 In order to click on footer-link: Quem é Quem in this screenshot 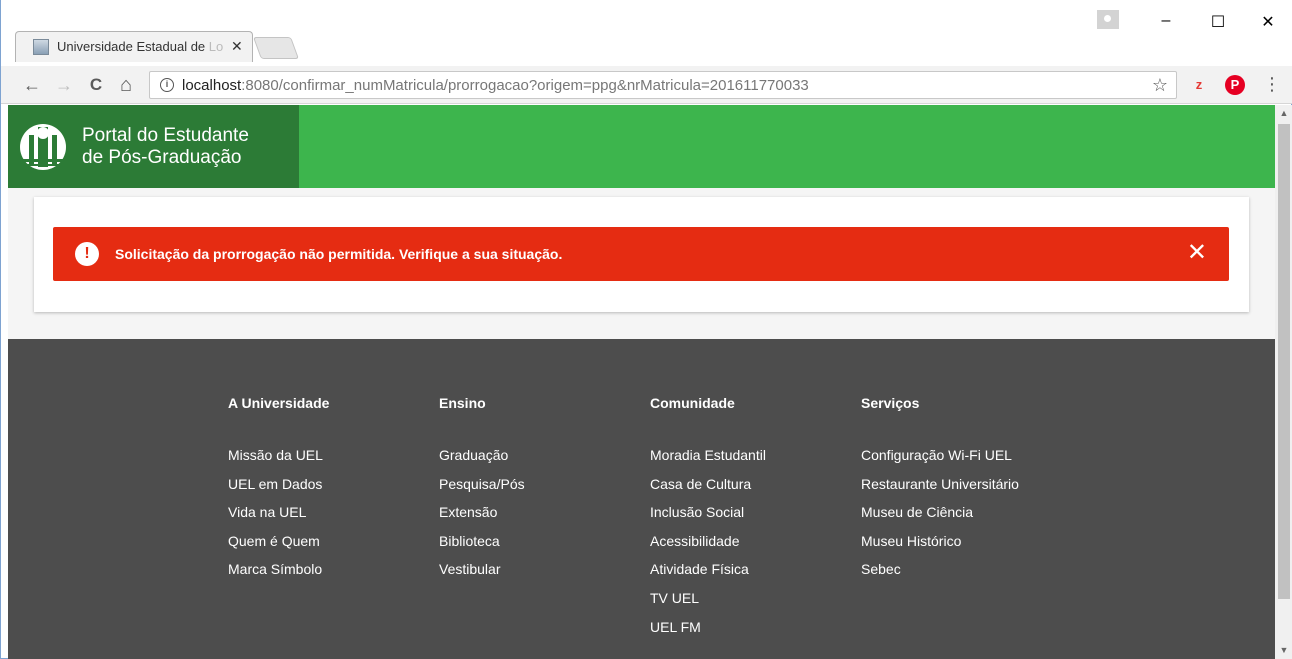, I will do `click(278, 541)`.